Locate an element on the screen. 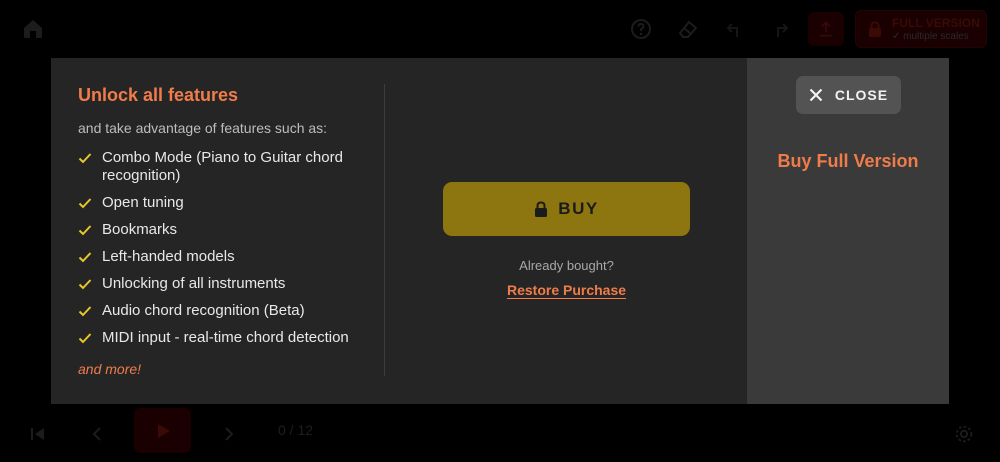  list-item: Unlocking of all instruments is located at coordinates (228, 284).